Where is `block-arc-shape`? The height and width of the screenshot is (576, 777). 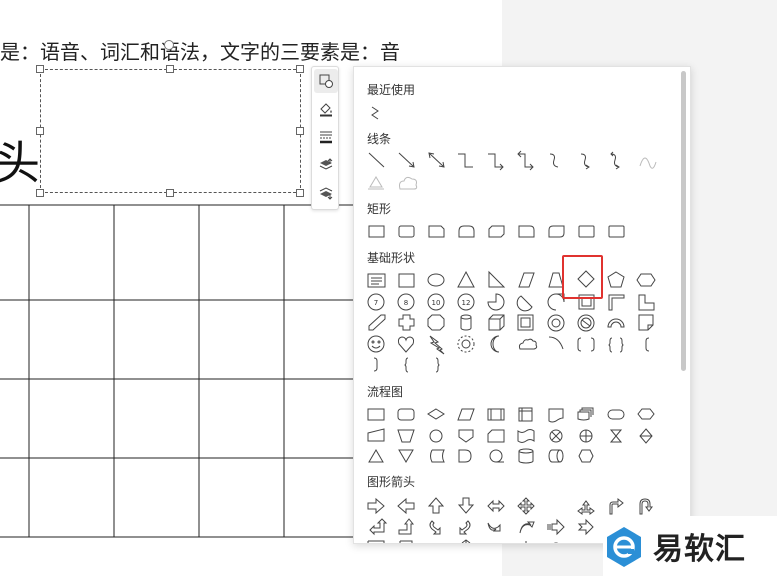
block-arc-shape is located at coordinates (616, 323).